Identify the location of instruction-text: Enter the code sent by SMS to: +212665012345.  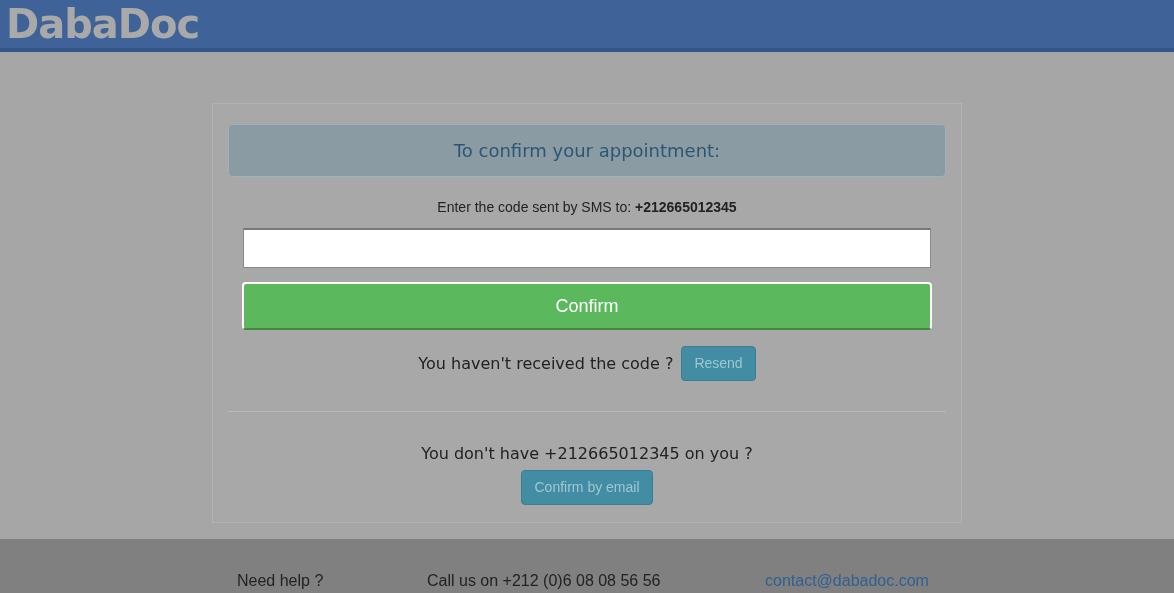
(587, 207).